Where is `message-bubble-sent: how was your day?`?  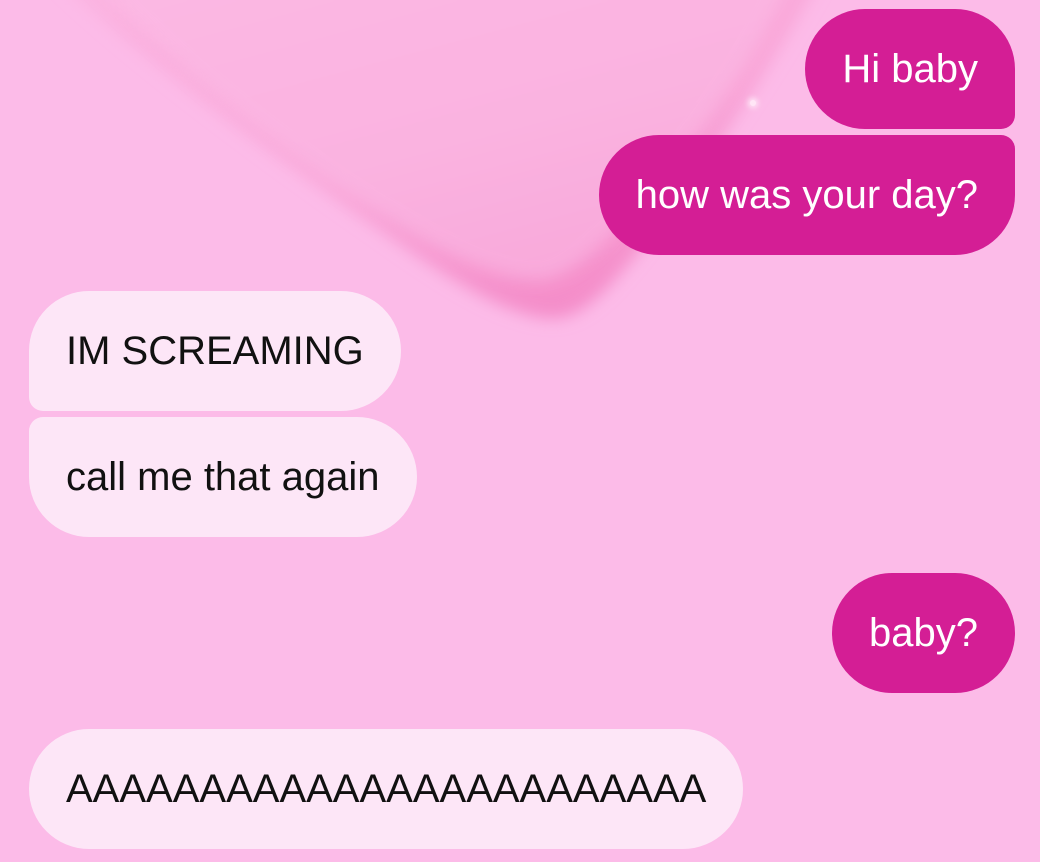 message-bubble-sent: how was your day? is located at coordinates (806, 195).